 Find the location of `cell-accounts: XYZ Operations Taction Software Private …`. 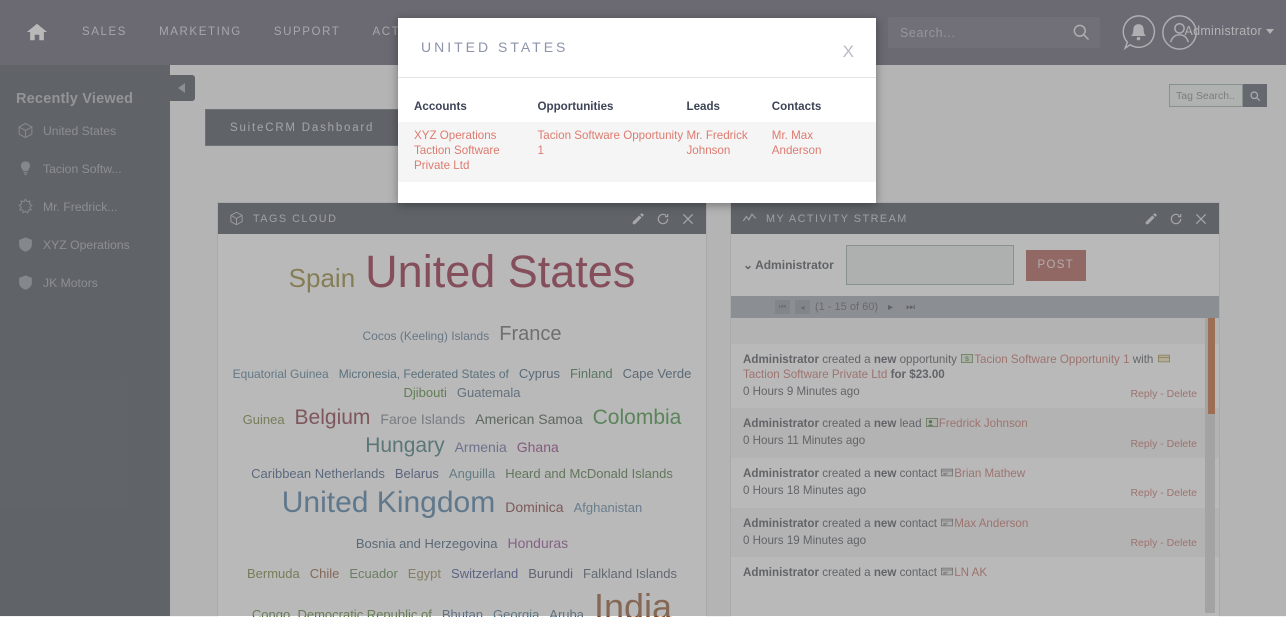

cell-accounts: XYZ Operations Taction Software Private … is located at coordinates (476, 151).